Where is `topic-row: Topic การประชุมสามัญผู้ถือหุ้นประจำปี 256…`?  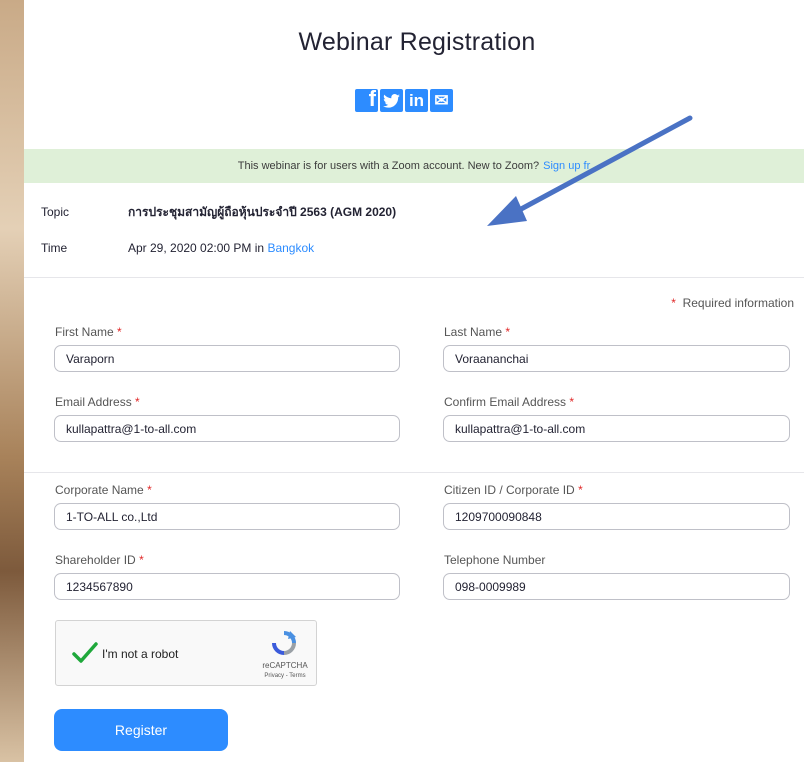
topic-row: Topic การประชุมสามัญผู้ถือหุ้นประจำปี 256… is located at coordinates (218, 212).